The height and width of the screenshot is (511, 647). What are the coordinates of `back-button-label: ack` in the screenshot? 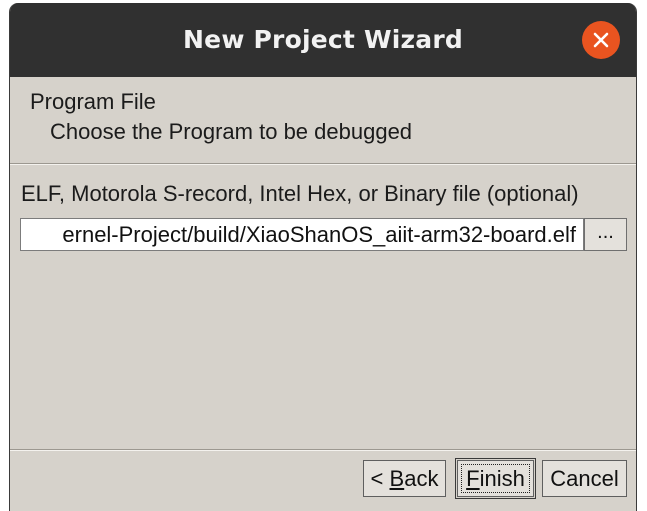 It's located at (421, 478).